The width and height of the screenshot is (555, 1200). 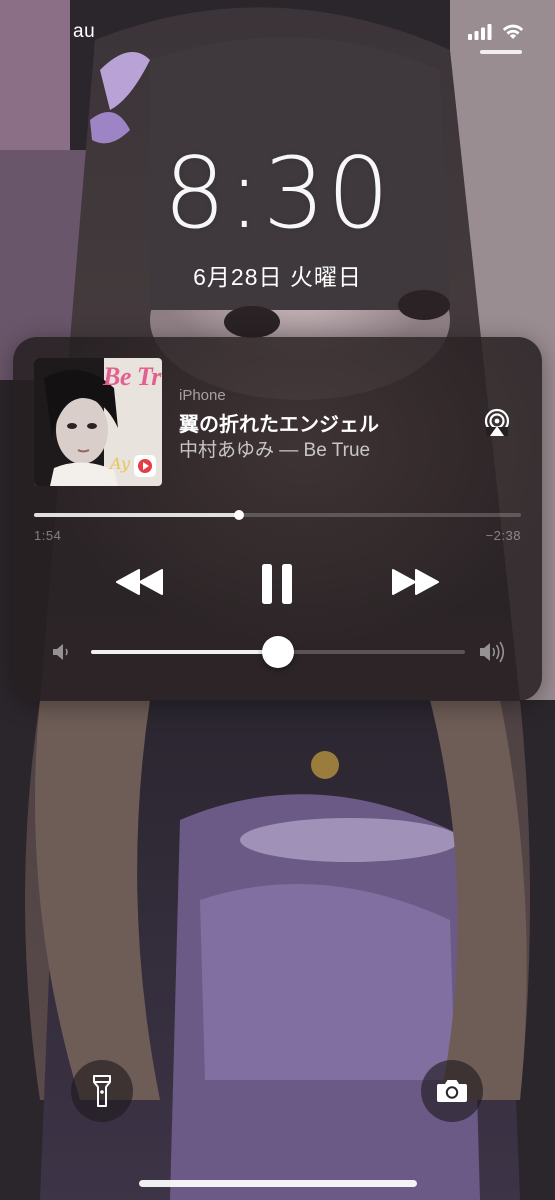 I want to click on airplay-icon, so click(x=497, y=422).